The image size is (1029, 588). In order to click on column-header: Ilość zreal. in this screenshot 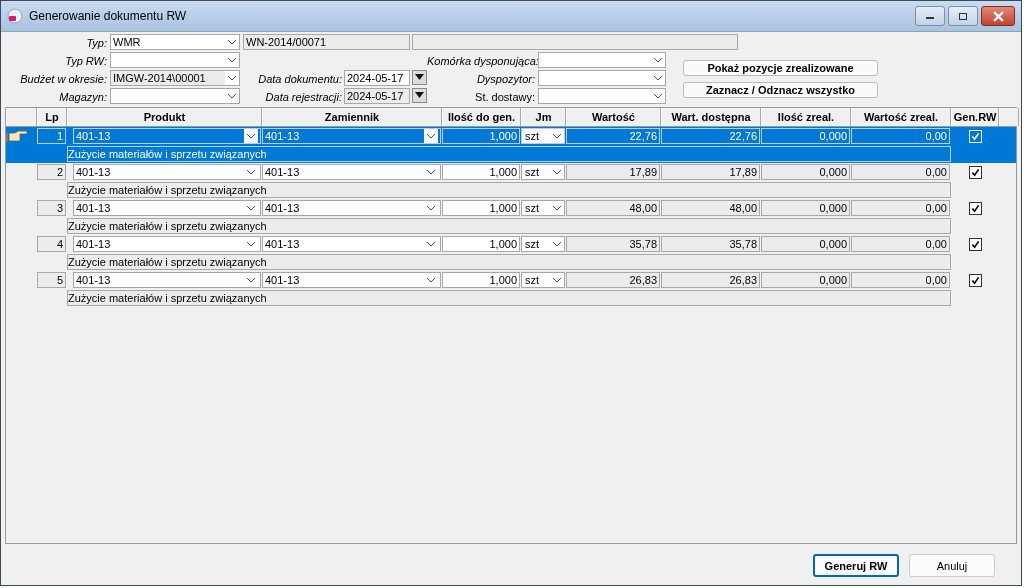, I will do `click(806, 117)`.